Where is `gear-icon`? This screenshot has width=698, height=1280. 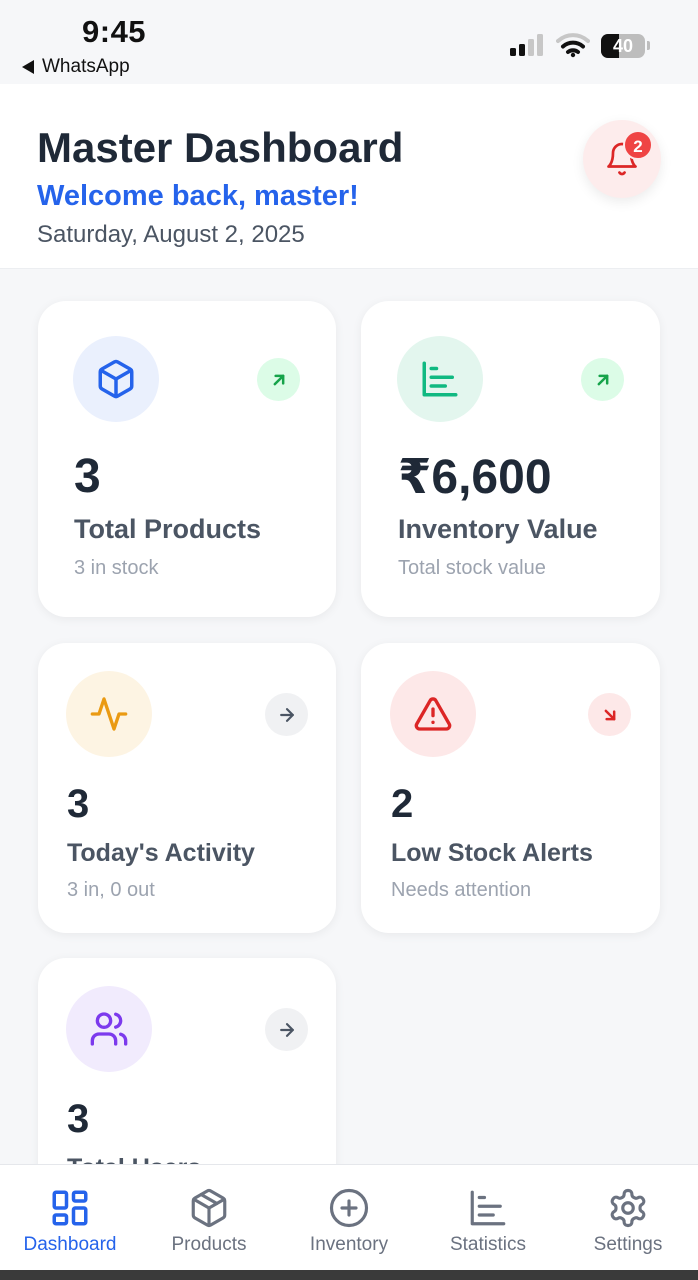
gear-icon is located at coordinates (628, 1208).